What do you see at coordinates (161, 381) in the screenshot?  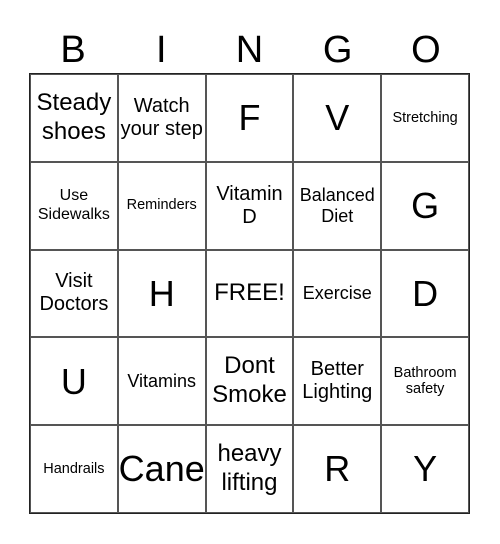 I see `bingo-cell: Vitamins` at bounding box center [161, 381].